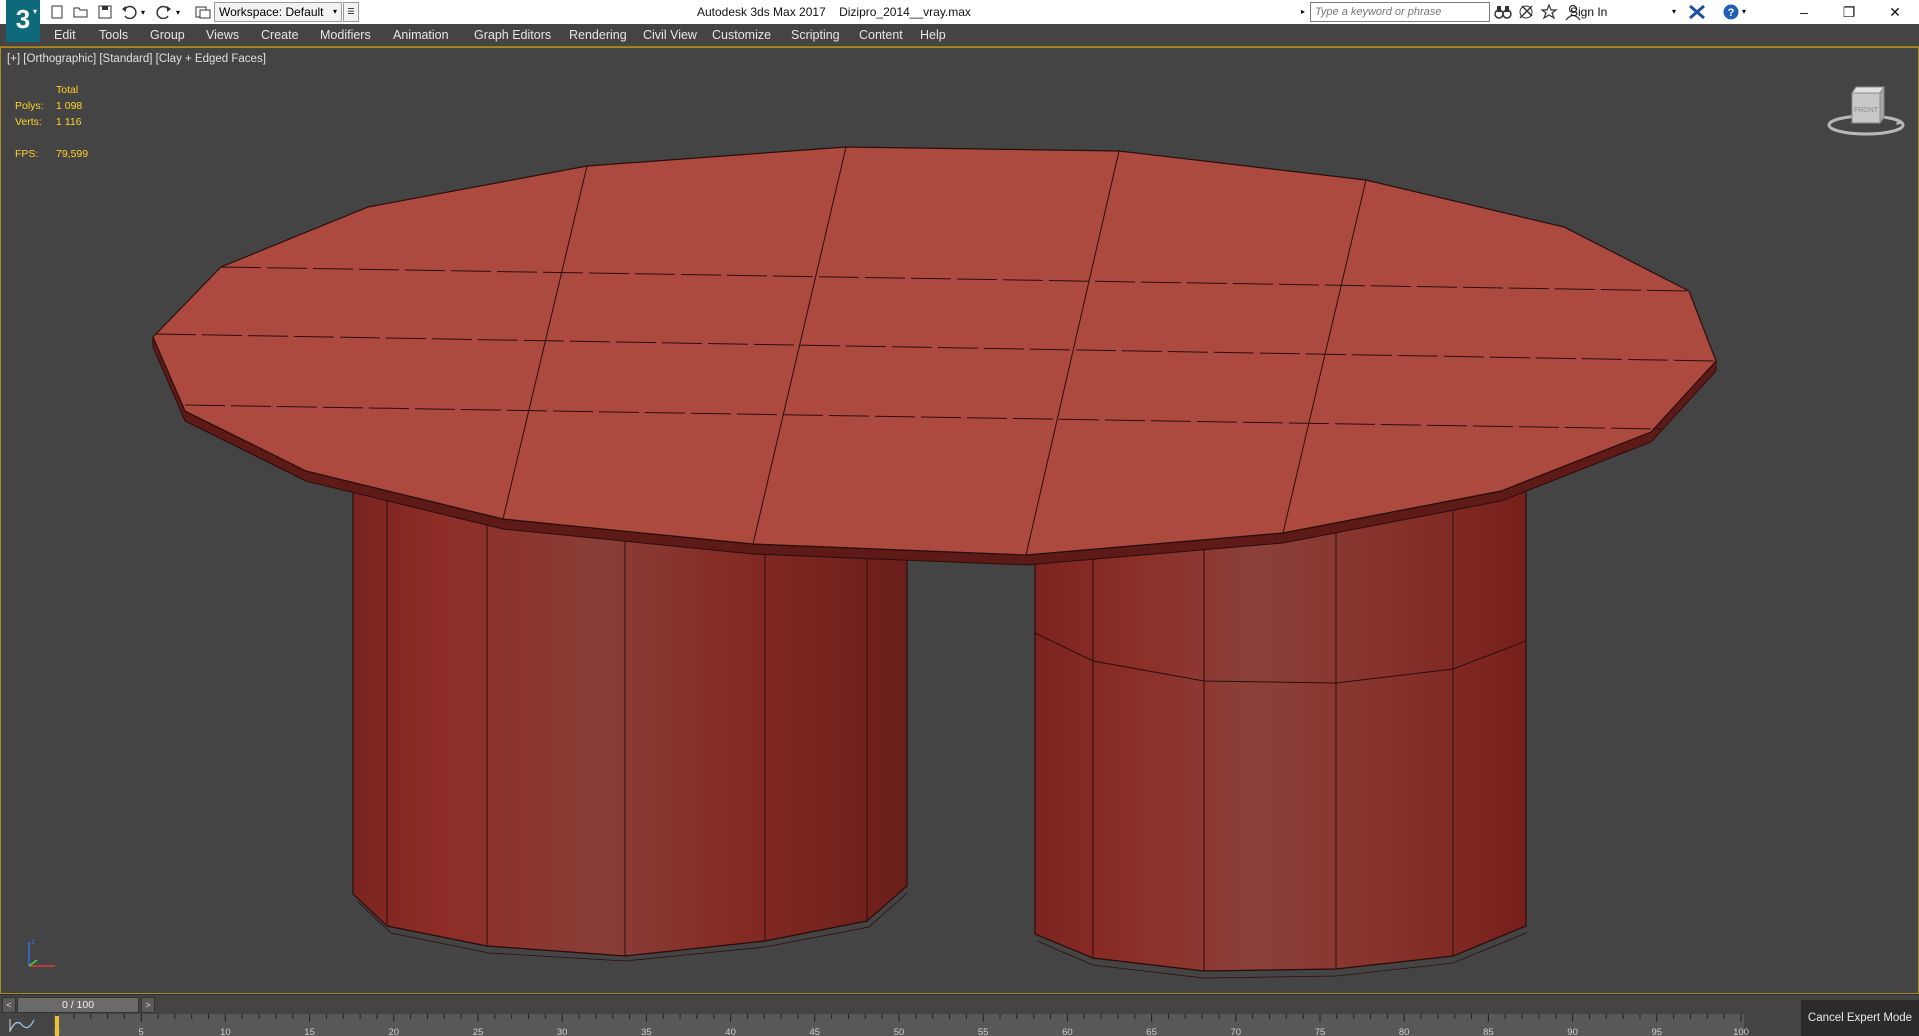  What do you see at coordinates (222, 35) in the screenshot?
I see `menu-views: Views` at bounding box center [222, 35].